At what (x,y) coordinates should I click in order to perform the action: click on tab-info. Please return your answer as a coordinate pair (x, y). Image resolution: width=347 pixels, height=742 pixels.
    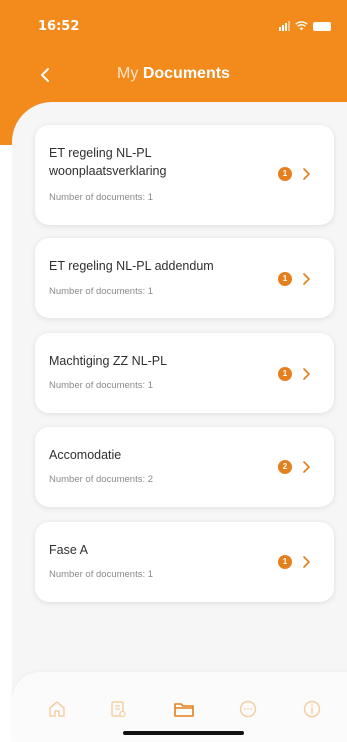
    Looking at the image, I should click on (312, 709).